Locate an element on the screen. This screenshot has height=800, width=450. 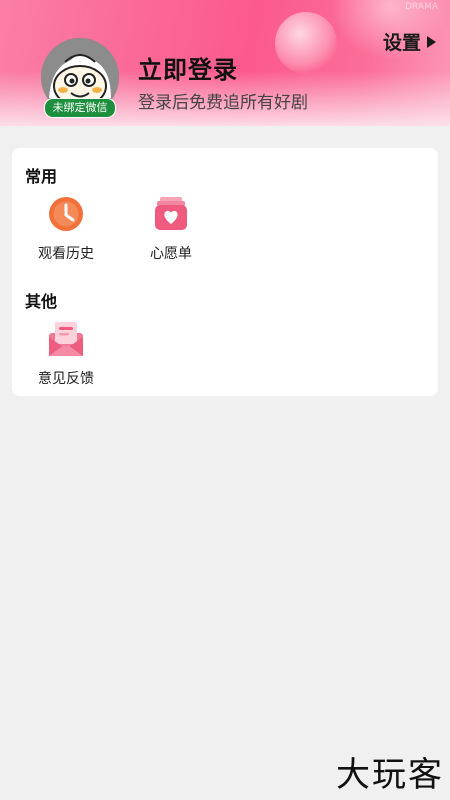
feedback-label: 意见反馈 is located at coordinates (66, 379).